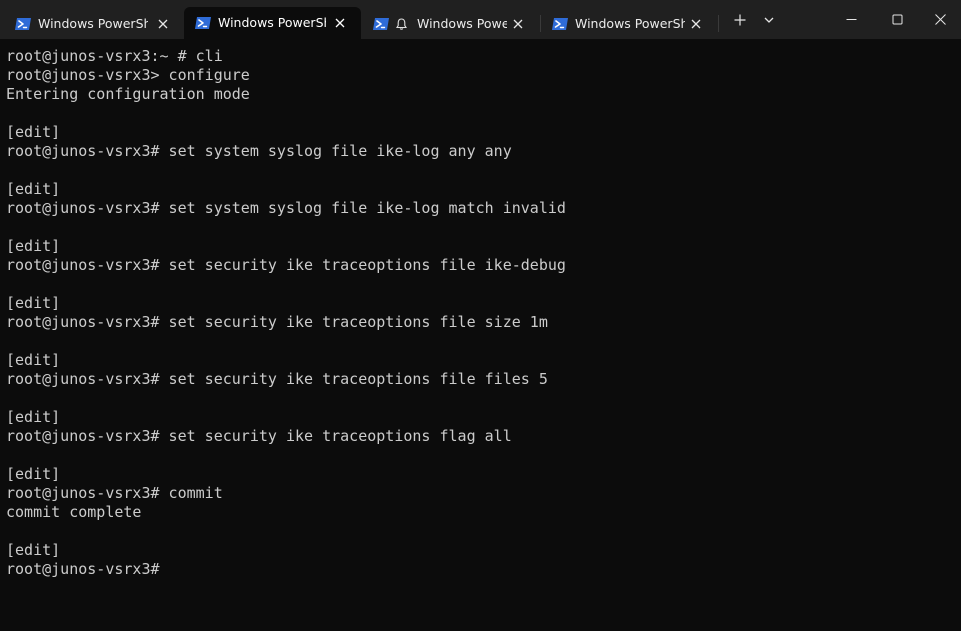 This screenshot has width=961, height=631. I want to click on terminal-line: root@junos-vsrx3#, so click(83, 569).